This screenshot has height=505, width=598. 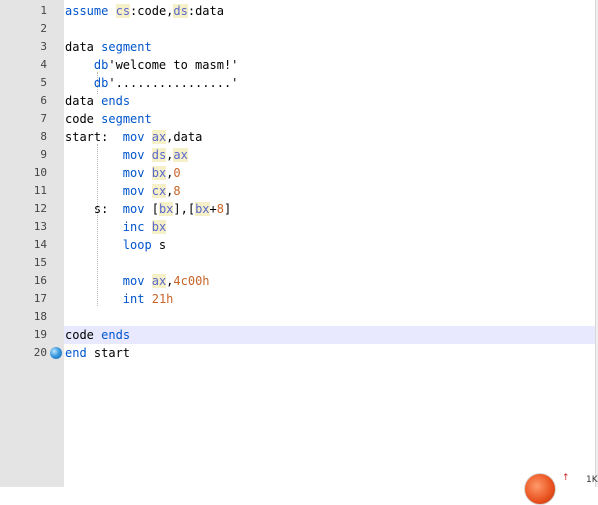 I want to click on code-line: 1 assume cs:code,ds:data, so click(x=299, y=11).